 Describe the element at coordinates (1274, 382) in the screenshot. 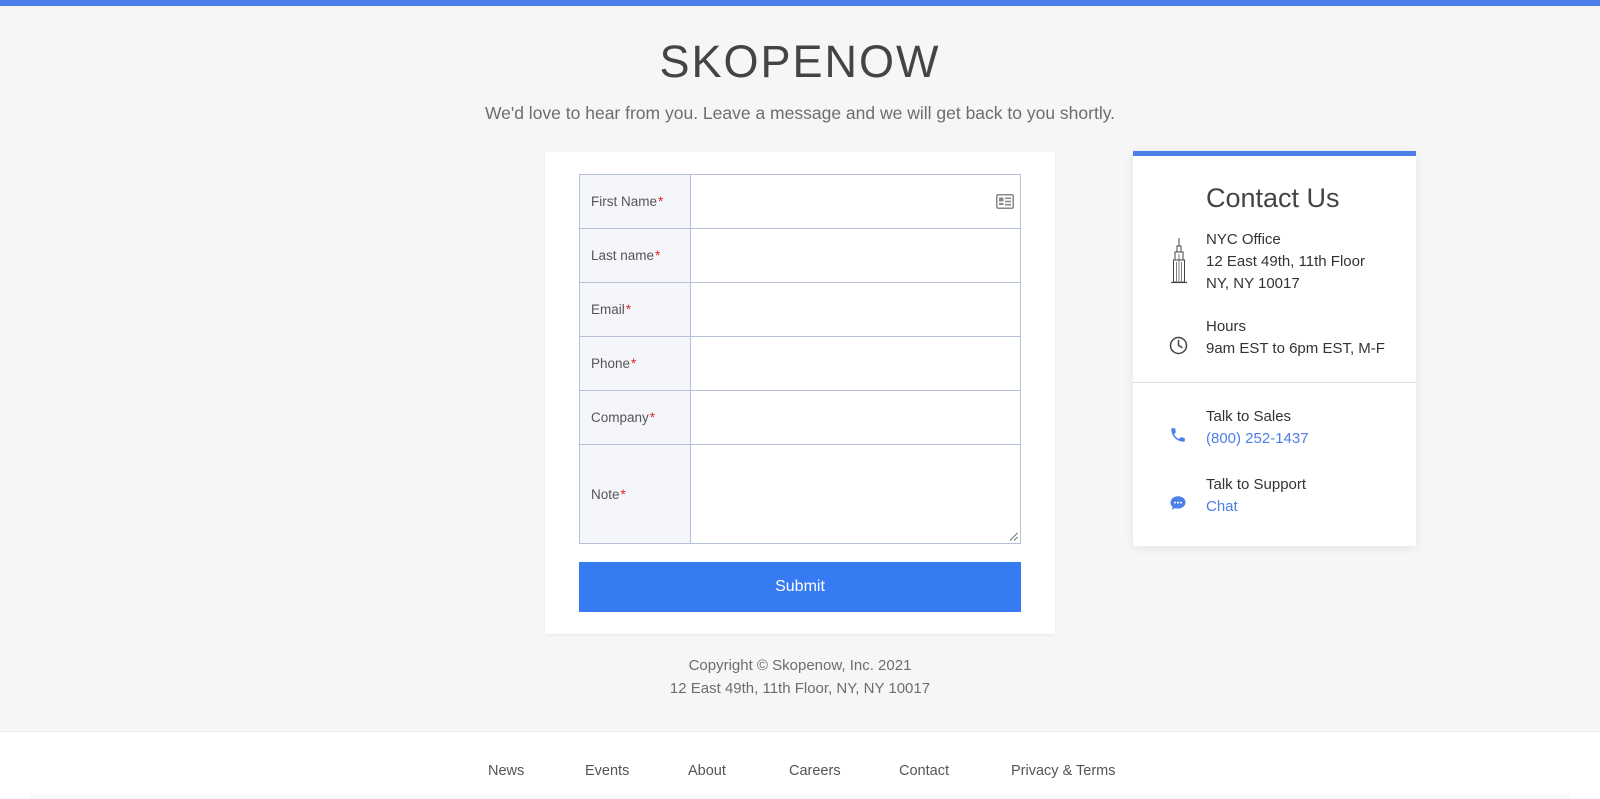

I see `contact-divider` at that location.